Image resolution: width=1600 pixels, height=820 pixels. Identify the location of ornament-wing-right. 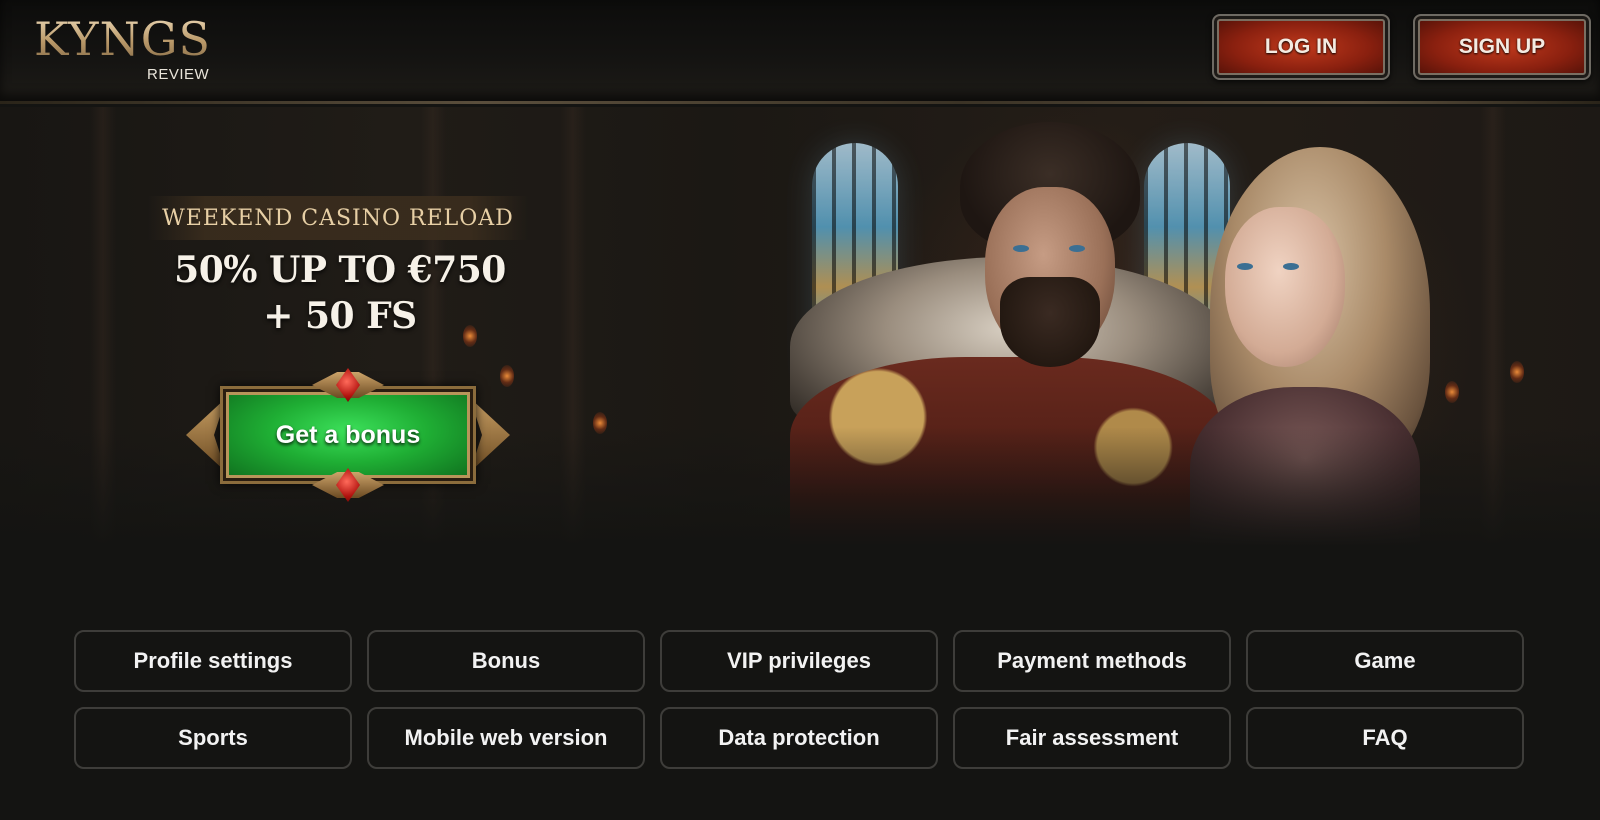
(490, 435).